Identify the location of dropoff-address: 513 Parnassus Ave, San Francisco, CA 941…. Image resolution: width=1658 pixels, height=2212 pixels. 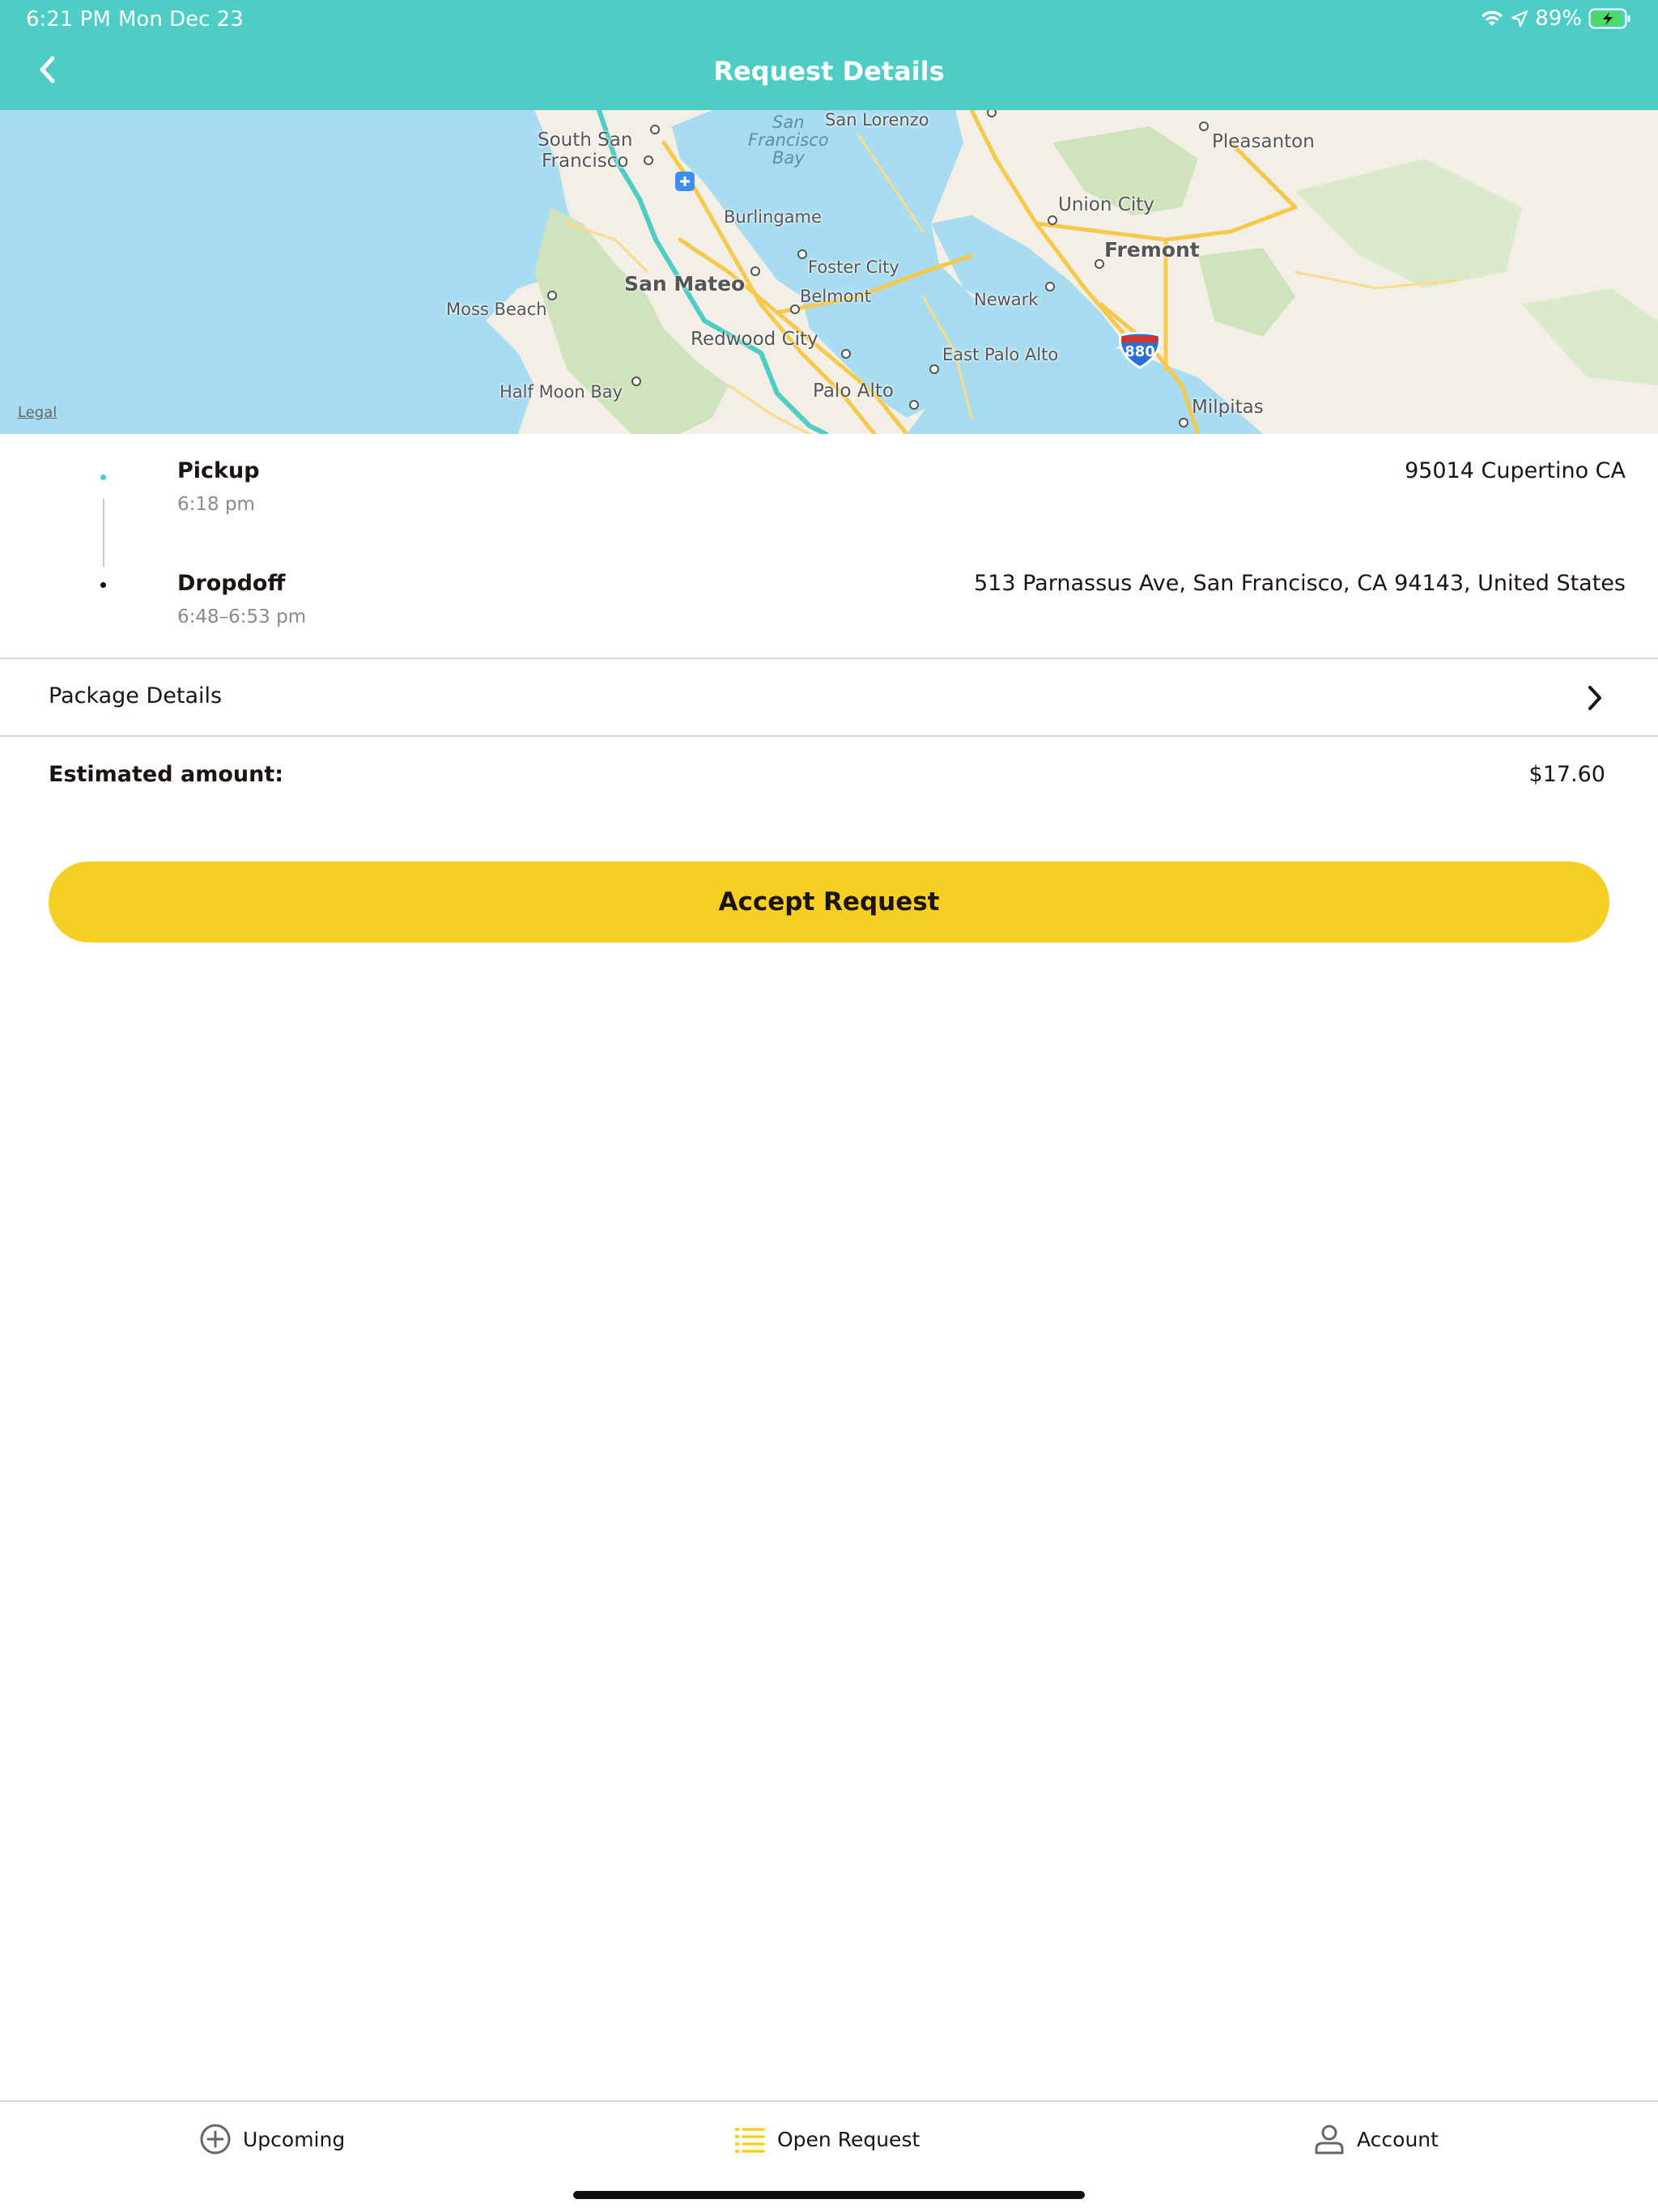
(1300, 584).